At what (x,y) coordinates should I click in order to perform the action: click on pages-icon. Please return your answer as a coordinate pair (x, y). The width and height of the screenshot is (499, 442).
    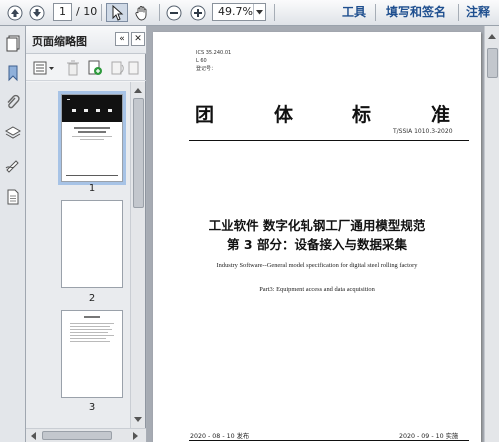
    Looking at the image, I should click on (13, 43).